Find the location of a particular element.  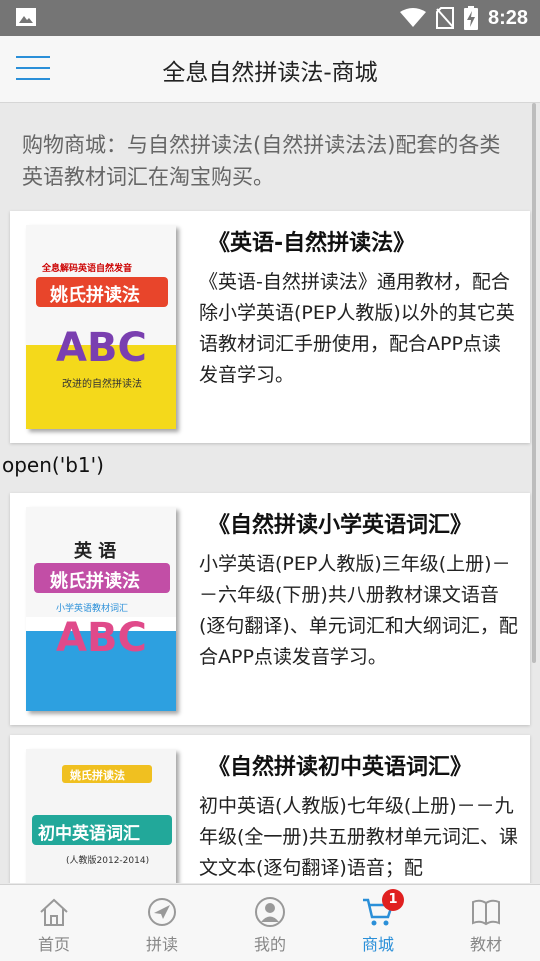

no-sim-icon is located at coordinates (444, 18).